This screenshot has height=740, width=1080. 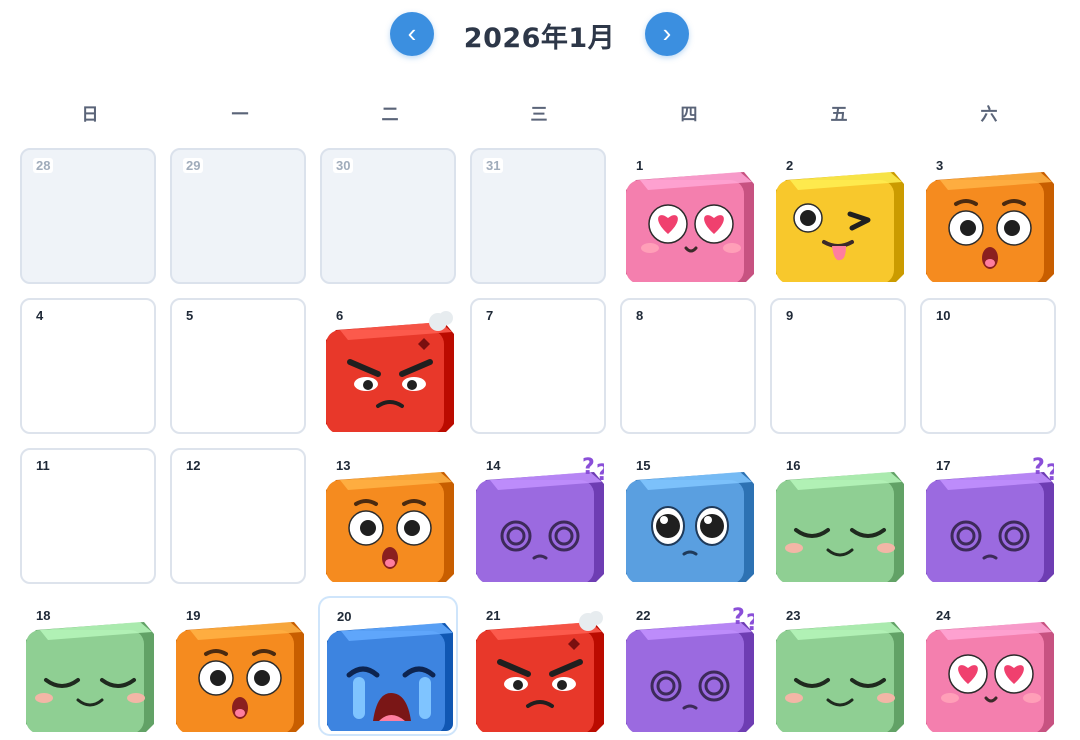 I want to click on day-cell: 4, so click(x=88, y=366).